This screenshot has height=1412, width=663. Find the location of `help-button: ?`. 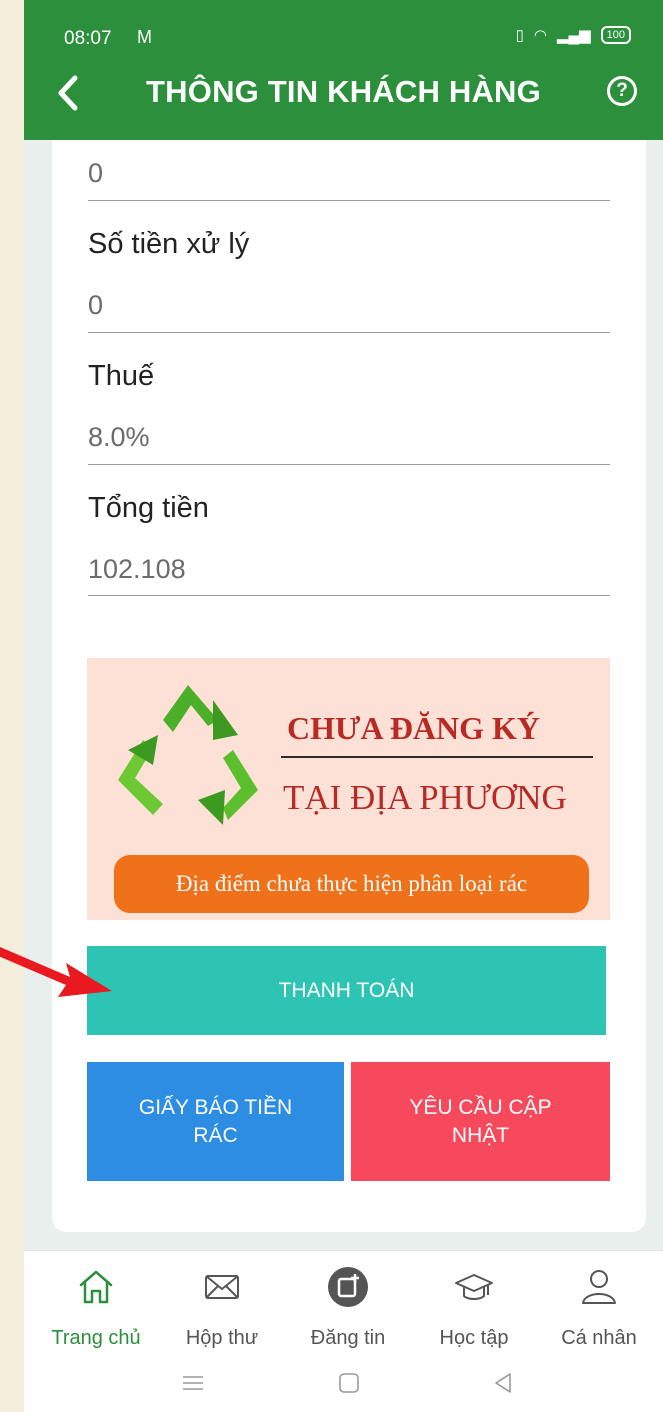

help-button: ? is located at coordinates (622, 91).